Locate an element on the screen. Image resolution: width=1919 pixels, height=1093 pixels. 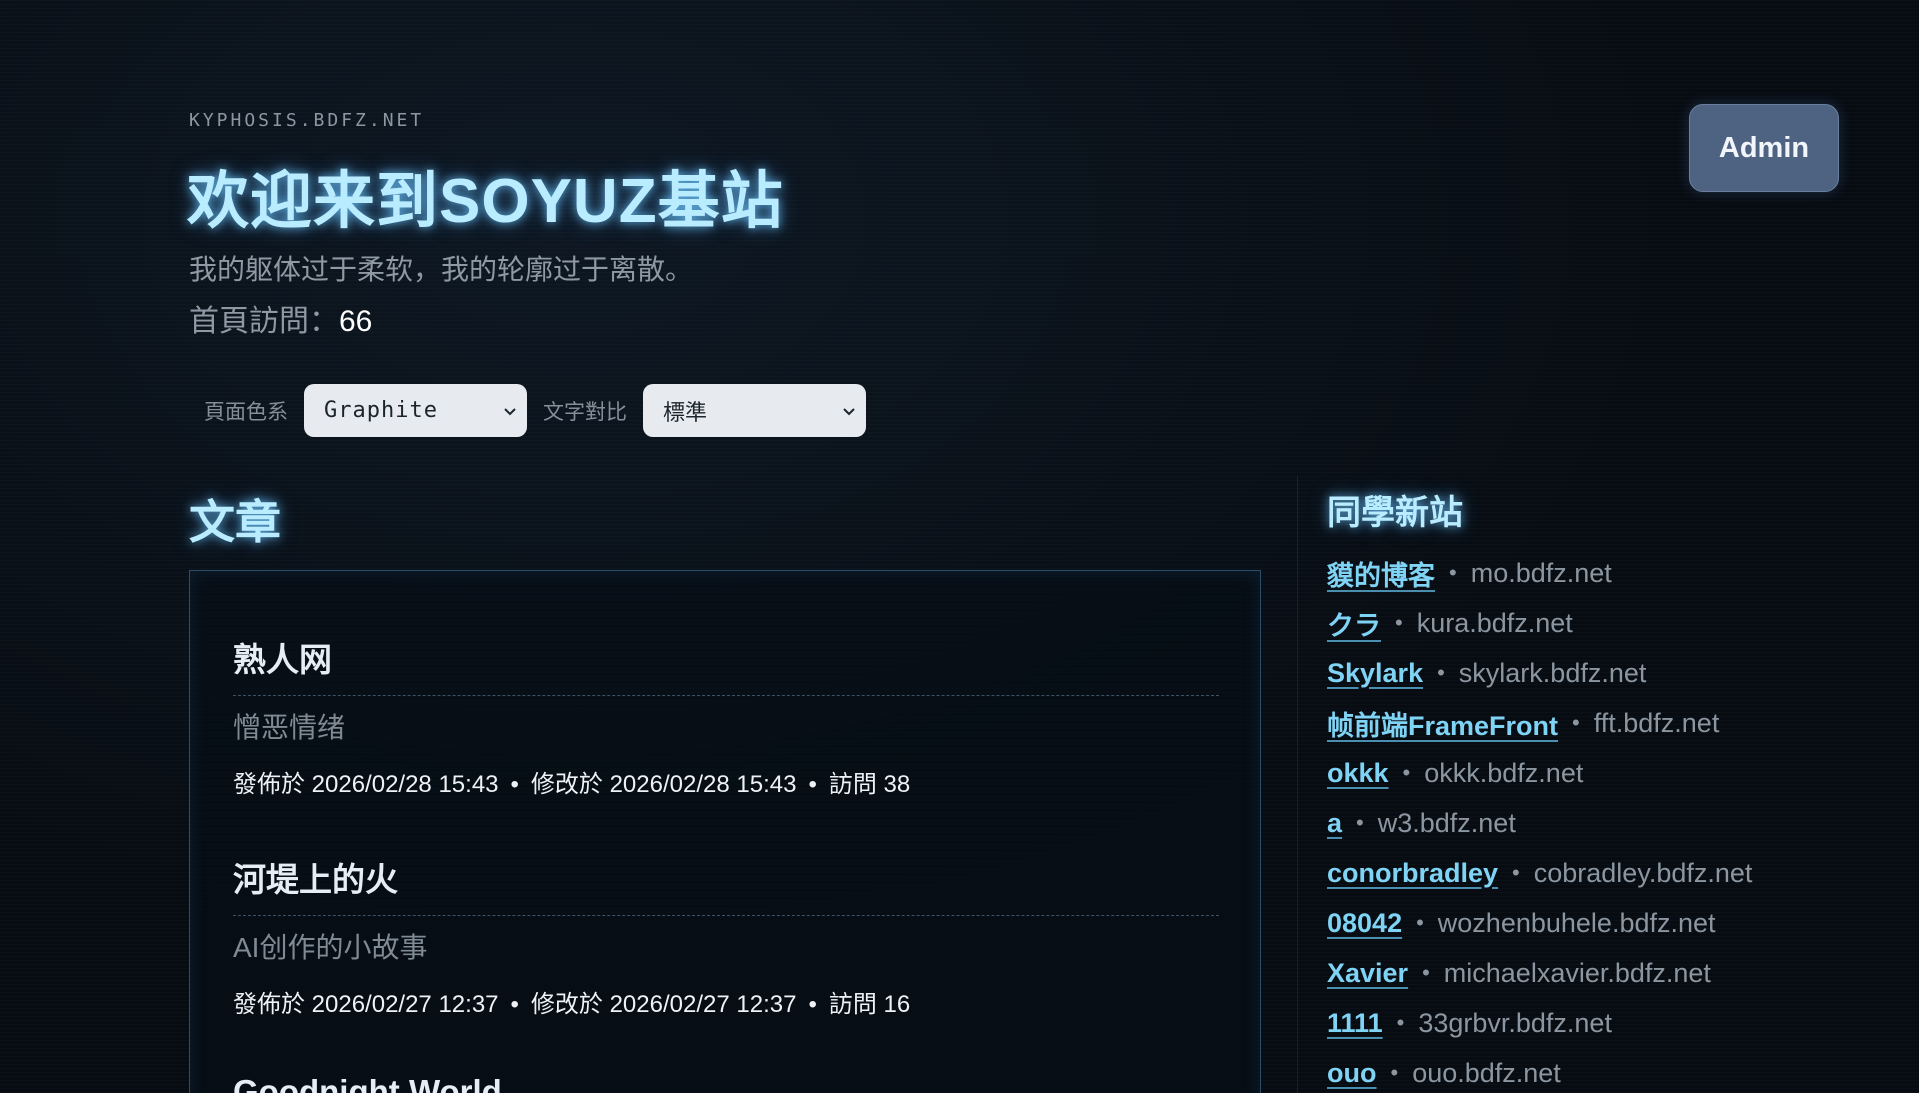
article-modified: 修改於 2026/02/27 12:37 is located at coordinates (663, 1004).